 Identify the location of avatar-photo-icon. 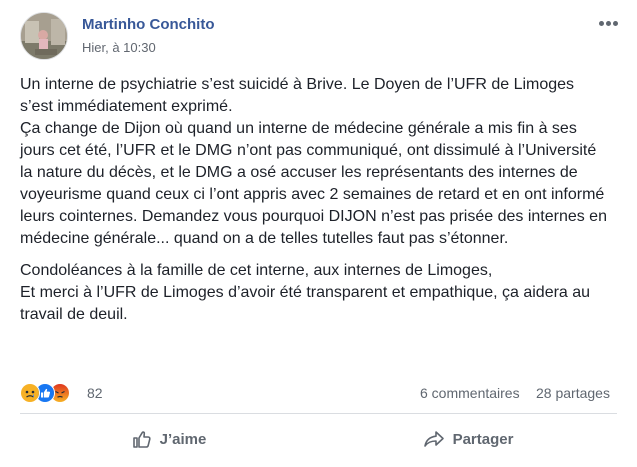
(44, 36).